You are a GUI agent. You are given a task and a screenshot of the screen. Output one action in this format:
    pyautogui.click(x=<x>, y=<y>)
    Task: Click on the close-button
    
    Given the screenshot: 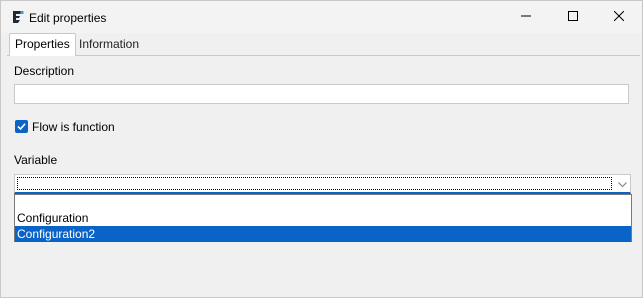 What is the action you would take?
    pyautogui.click(x=619, y=17)
    